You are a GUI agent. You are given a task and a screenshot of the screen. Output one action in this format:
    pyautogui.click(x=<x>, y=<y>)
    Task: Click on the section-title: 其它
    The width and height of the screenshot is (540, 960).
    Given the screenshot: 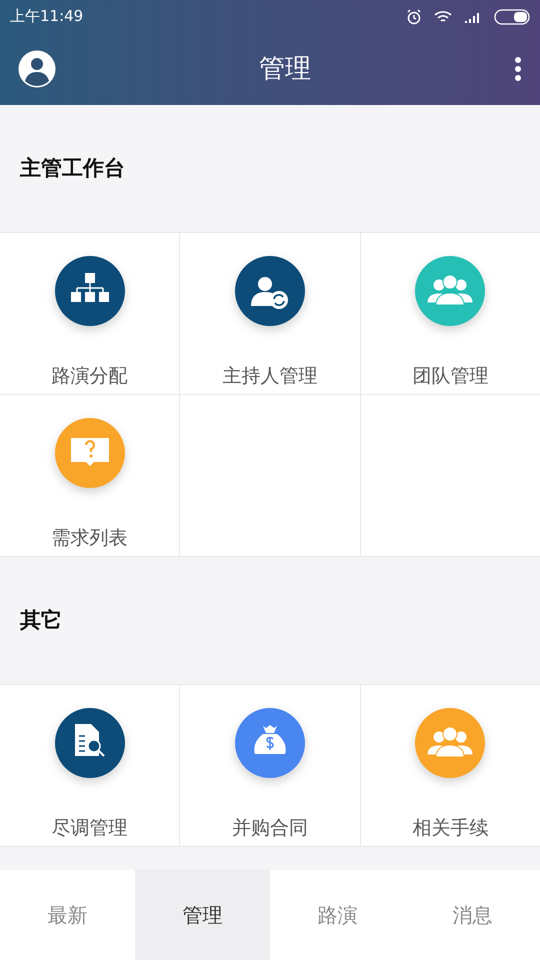 What is the action you would take?
    pyautogui.click(x=41, y=620)
    